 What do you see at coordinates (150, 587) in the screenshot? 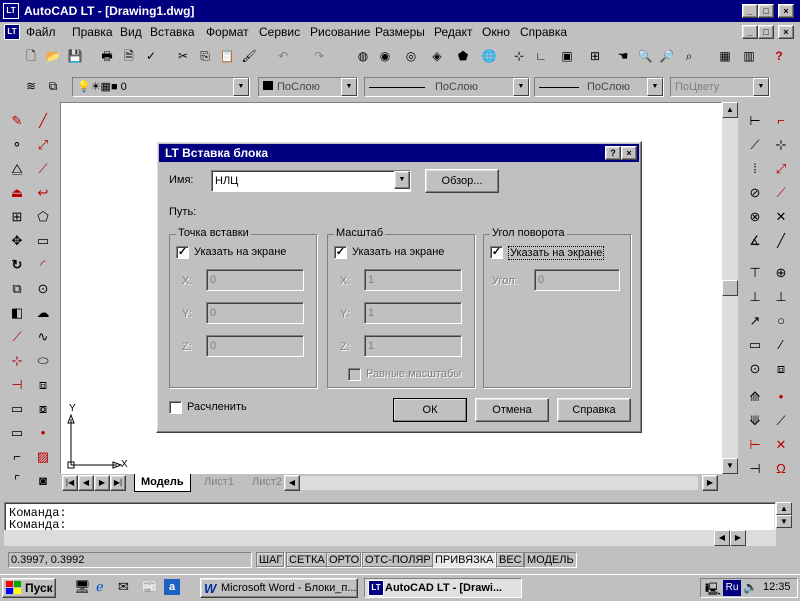
I see `channels-icon: 📰` at bounding box center [150, 587].